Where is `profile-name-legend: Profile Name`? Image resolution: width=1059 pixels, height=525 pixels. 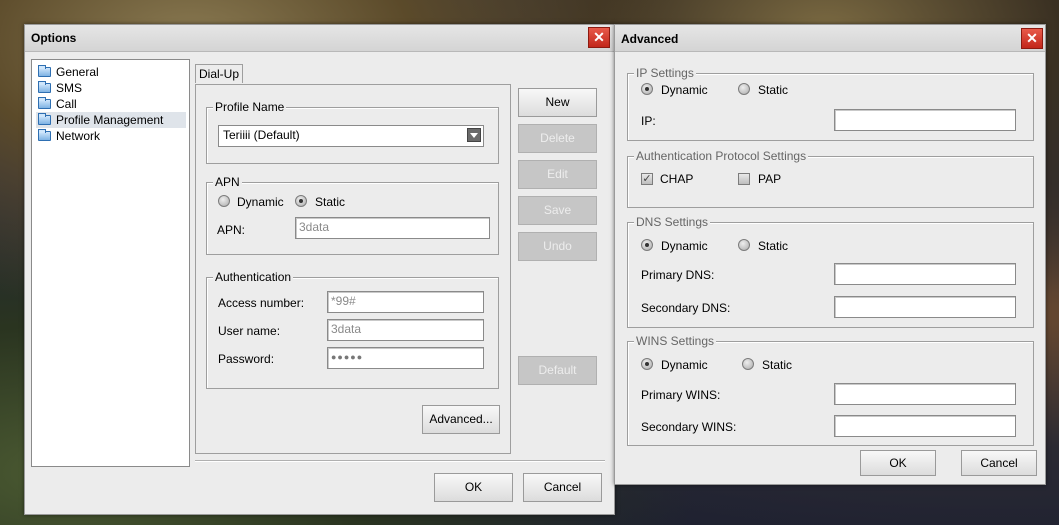 profile-name-legend: Profile Name is located at coordinates (250, 107).